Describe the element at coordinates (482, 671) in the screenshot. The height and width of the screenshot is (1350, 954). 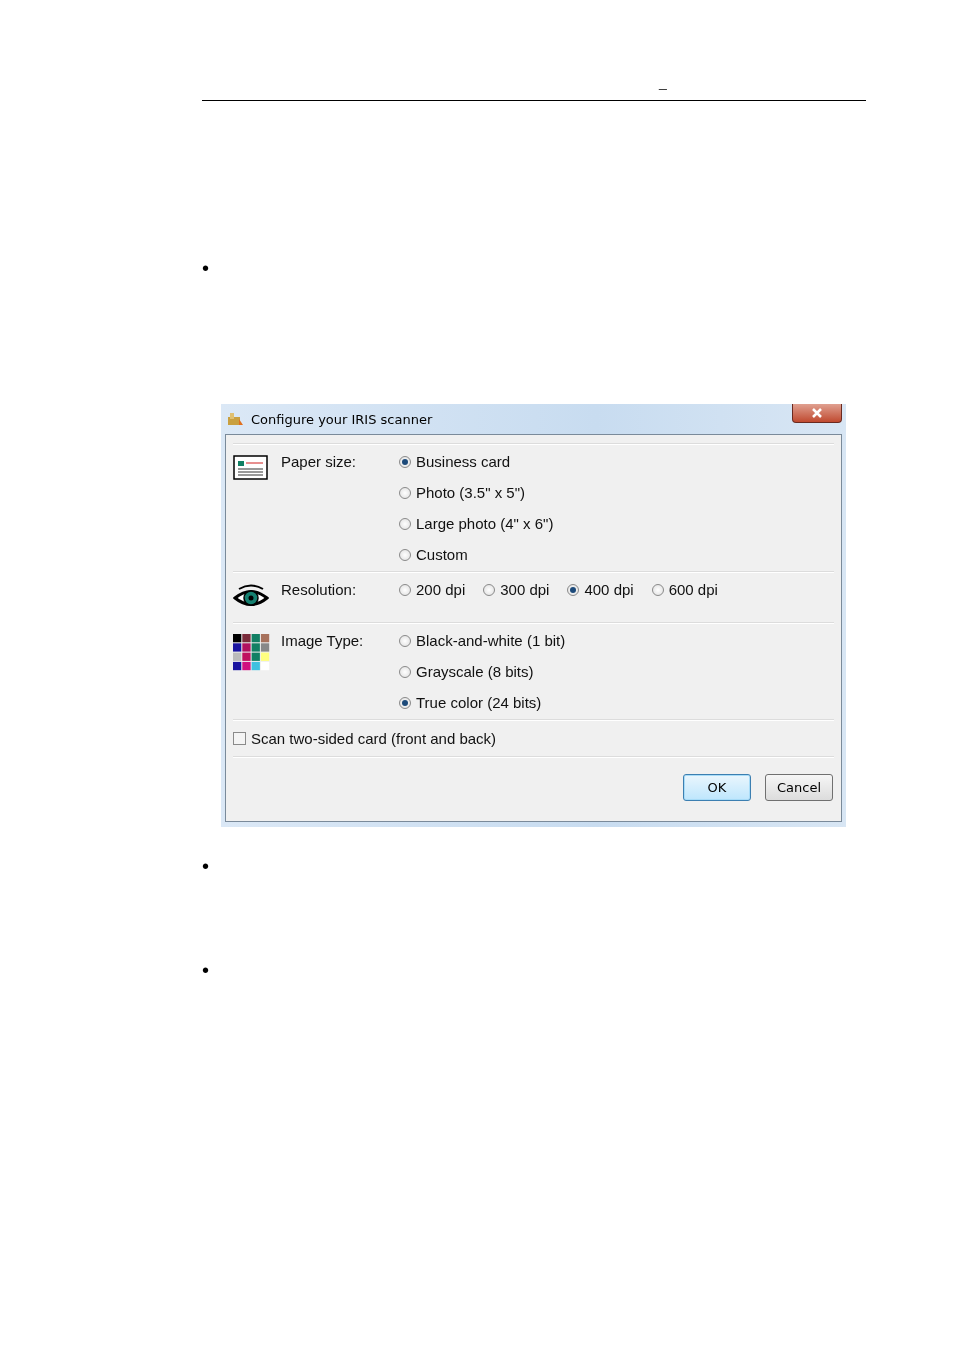
I see `radio-option: Grayscale (8 bits)` at that location.